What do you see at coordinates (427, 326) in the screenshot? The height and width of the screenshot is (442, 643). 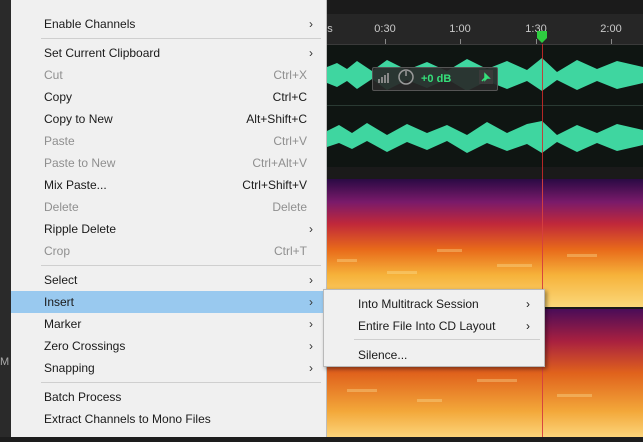 I see `submenu-item-label: Entire File Into CD Layout` at bounding box center [427, 326].